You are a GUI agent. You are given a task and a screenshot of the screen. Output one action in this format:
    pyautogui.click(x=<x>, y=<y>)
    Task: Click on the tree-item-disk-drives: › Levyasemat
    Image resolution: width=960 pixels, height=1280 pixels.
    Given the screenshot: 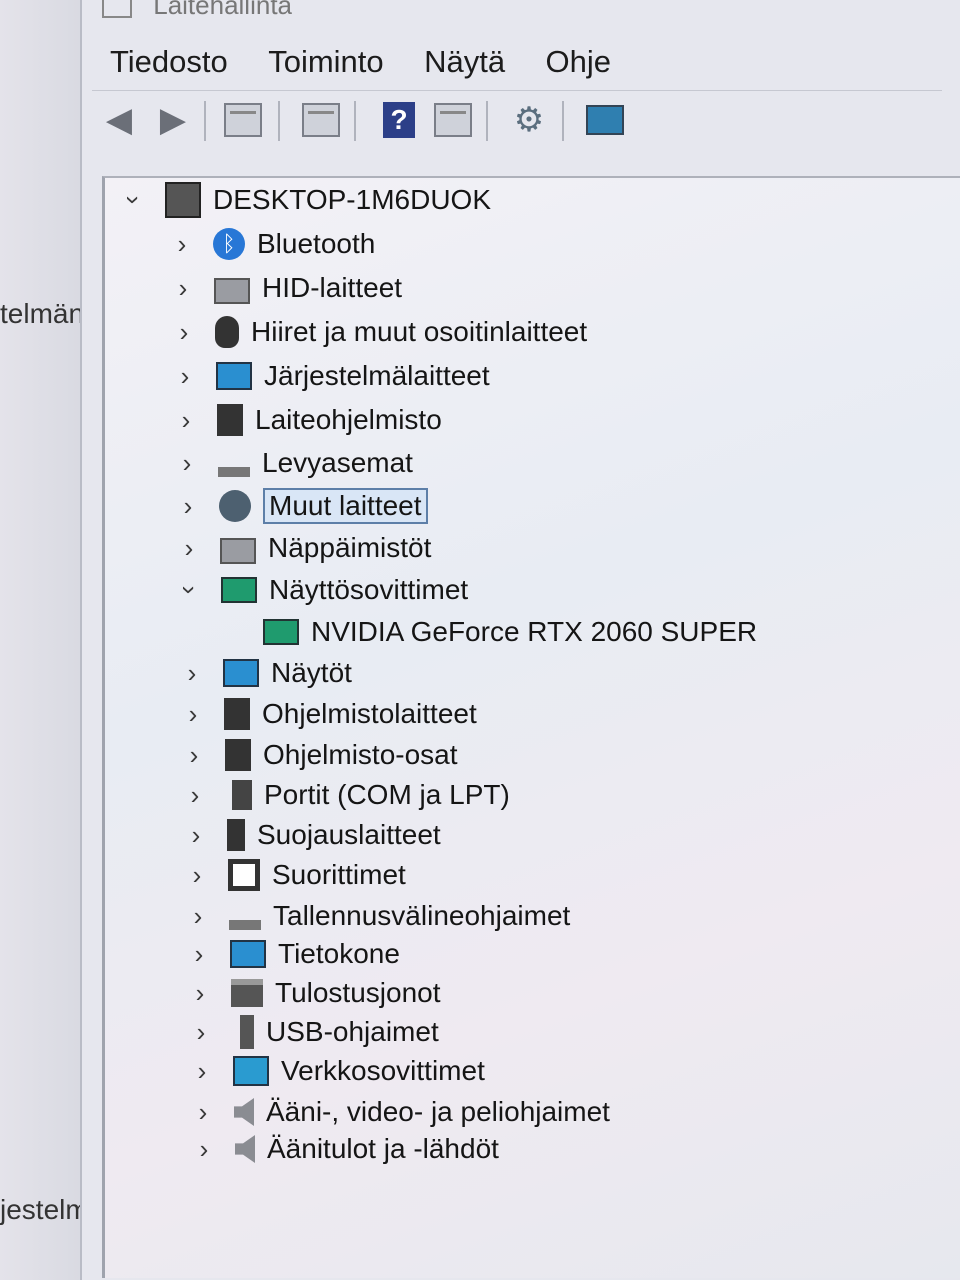 What is the action you would take?
    pyautogui.click(x=294, y=463)
    